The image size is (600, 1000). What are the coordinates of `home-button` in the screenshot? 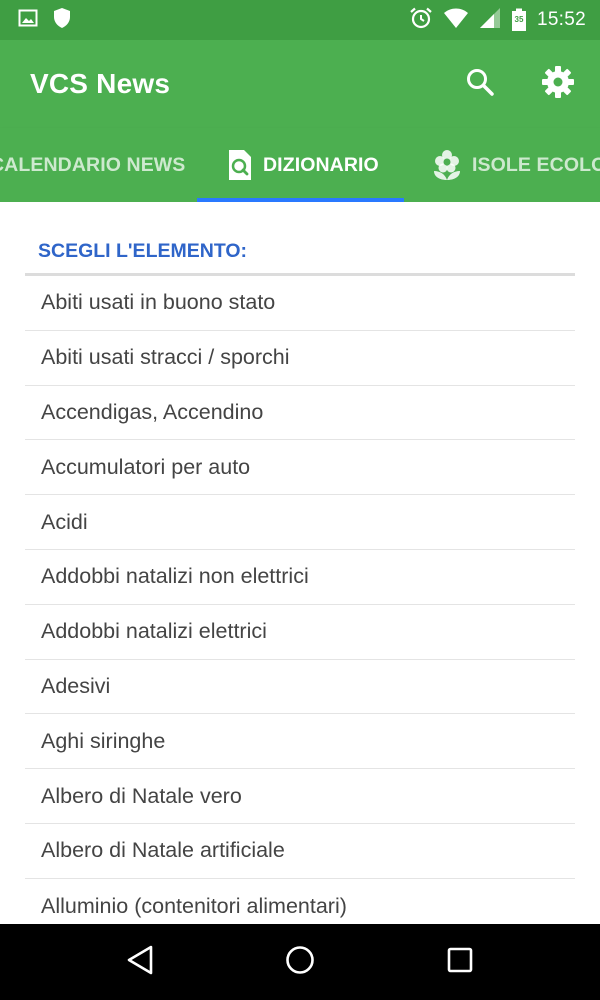 It's located at (300, 962).